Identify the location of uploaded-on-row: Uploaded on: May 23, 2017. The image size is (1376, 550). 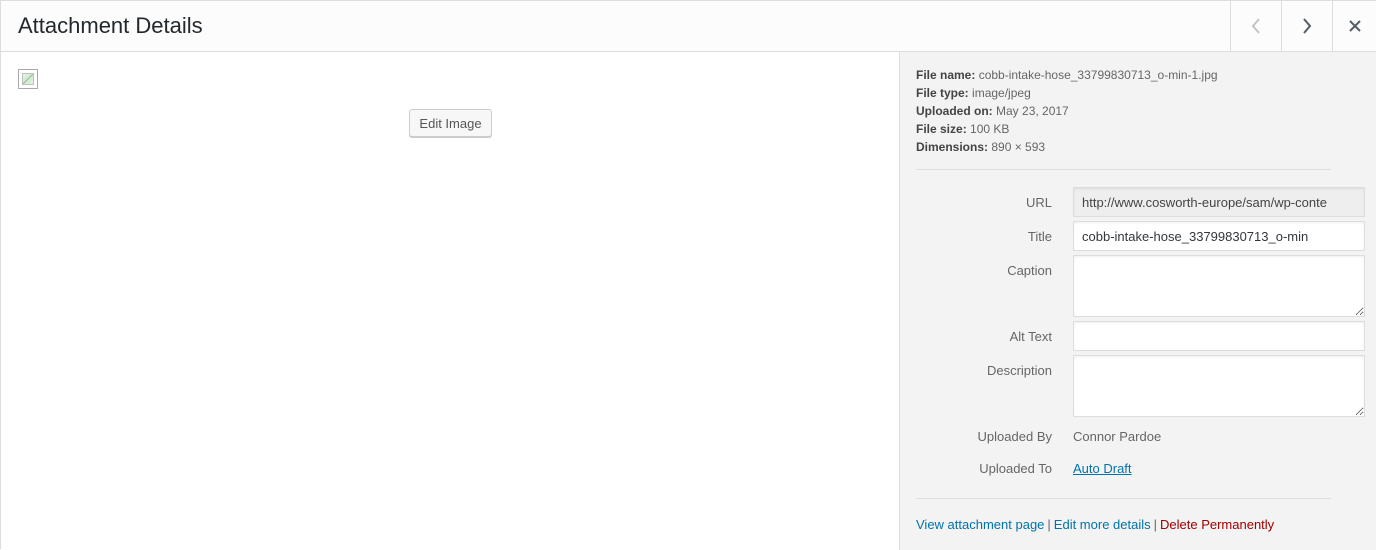
(992, 111).